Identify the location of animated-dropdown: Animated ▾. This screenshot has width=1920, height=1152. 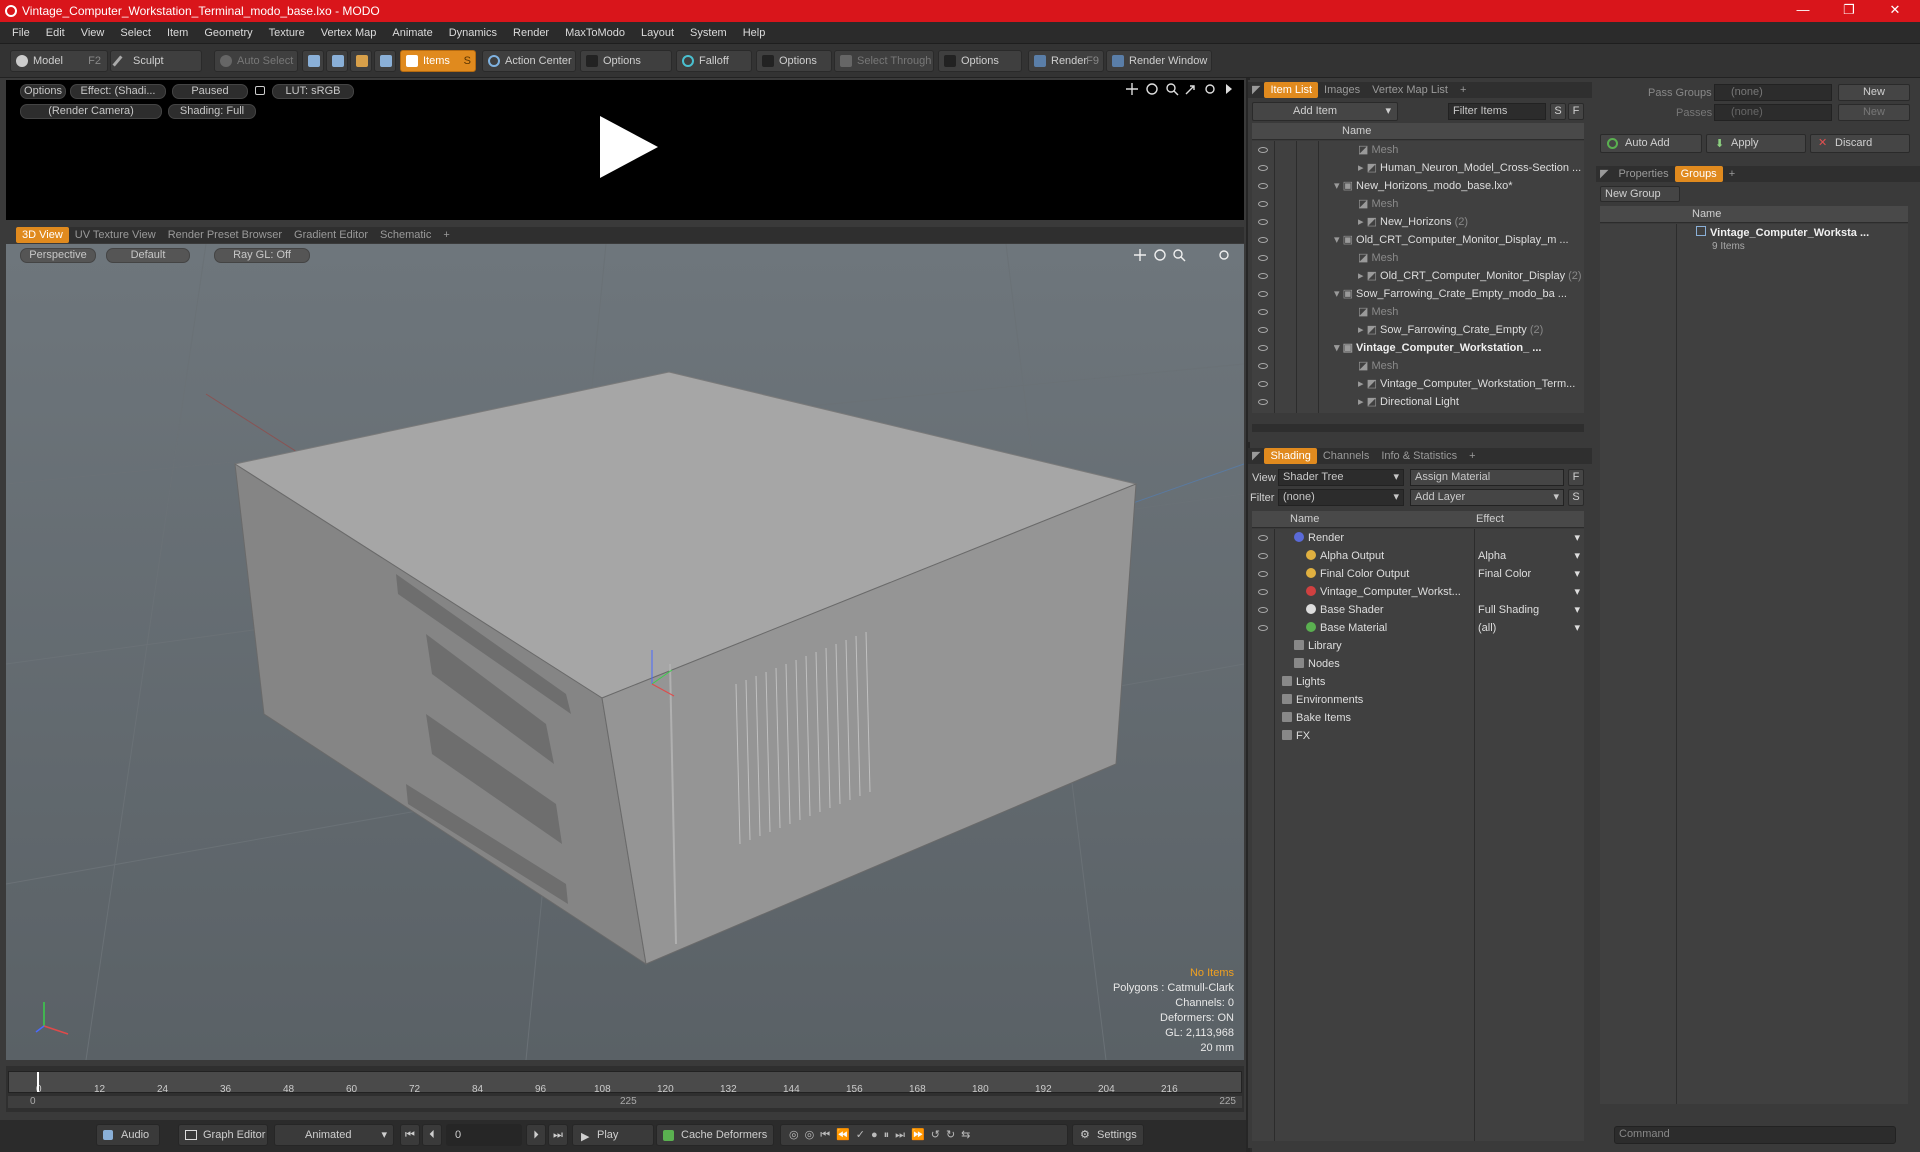
(334, 1135).